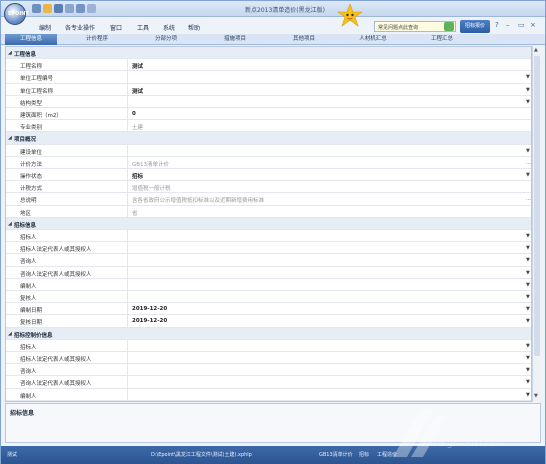 The image size is (546, 464). Describe the element at coordinates (26, 213) in the screenshot. I see `property-label: 地区` at that location.